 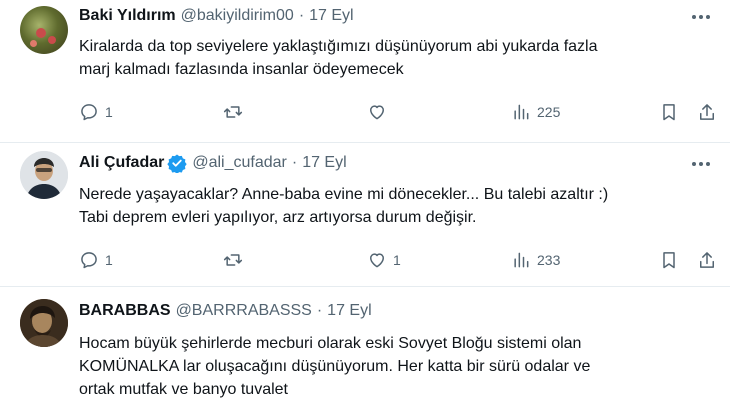 I want to click on tweet-text-line: ortak mutfak ve banyo tuvalet, so click(x=183, y=389).